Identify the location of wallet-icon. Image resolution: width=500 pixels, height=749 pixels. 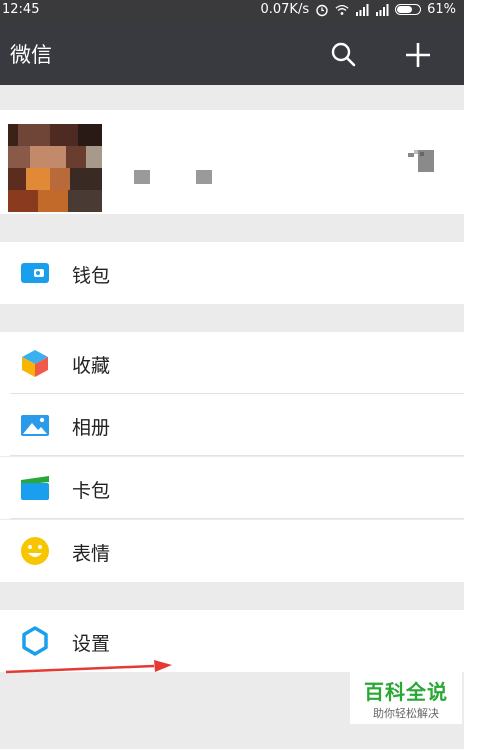
(35, 273).